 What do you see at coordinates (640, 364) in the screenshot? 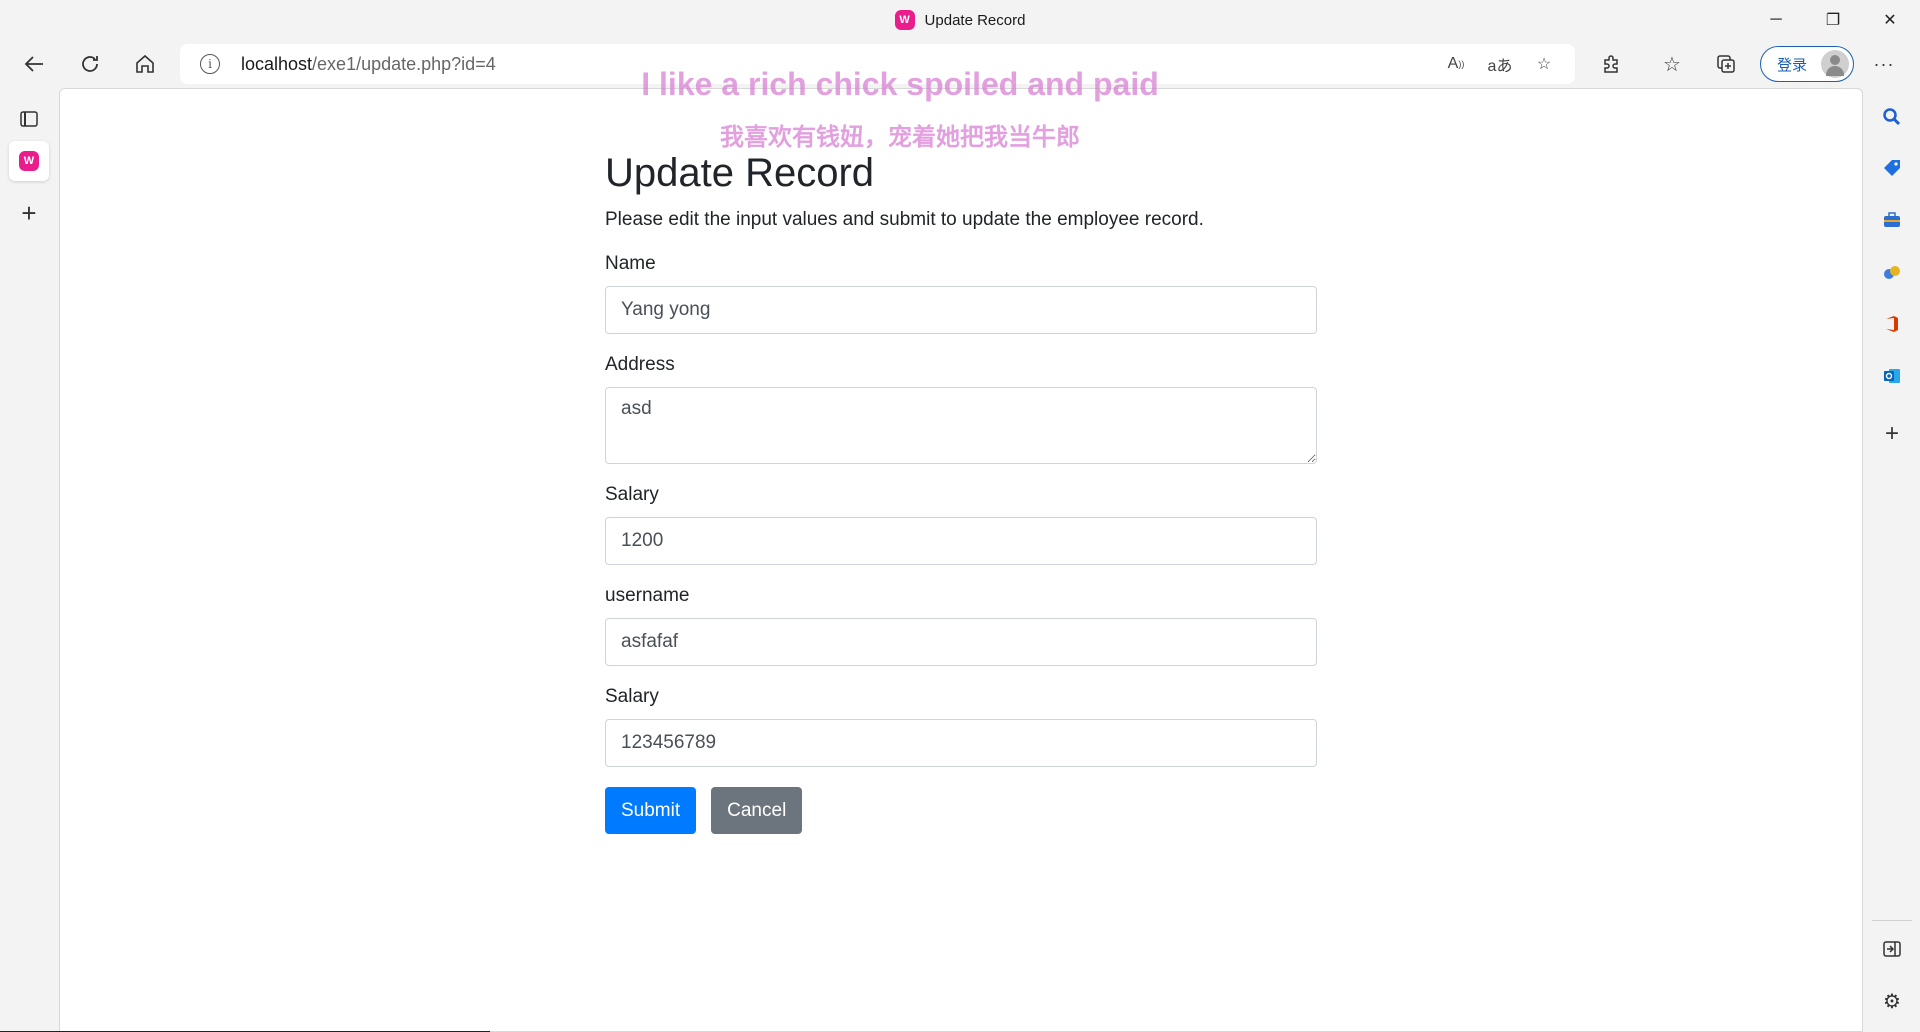
I see `address-label: Address` at bounding box center [640, 364].